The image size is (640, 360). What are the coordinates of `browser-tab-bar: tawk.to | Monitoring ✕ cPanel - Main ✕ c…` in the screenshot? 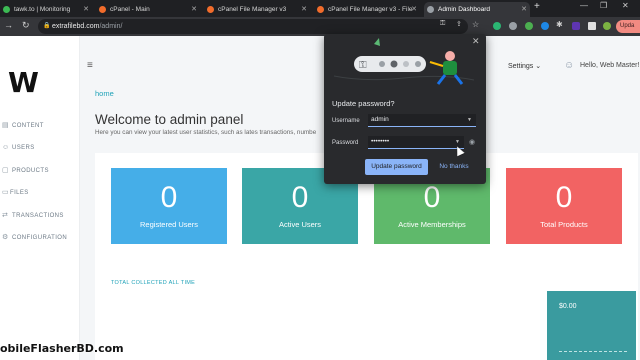 It's located at (320, 8).